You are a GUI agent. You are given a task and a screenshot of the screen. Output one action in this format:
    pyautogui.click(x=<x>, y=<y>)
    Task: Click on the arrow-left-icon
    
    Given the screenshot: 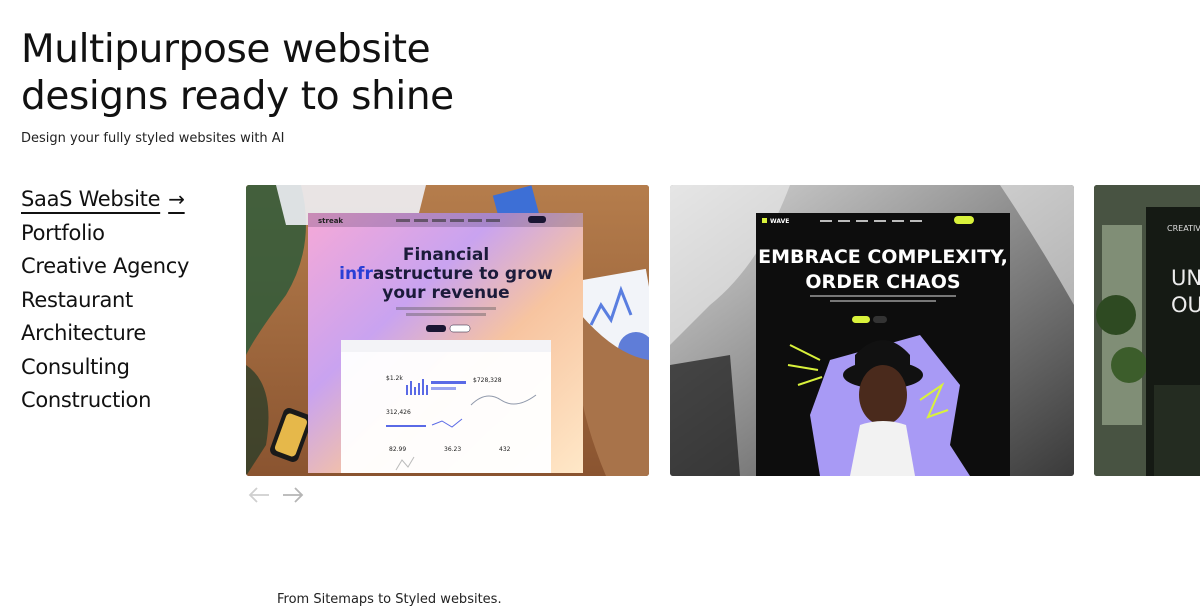 What is the action you would take?
    pyautogui.click(x=258, y=495)
    